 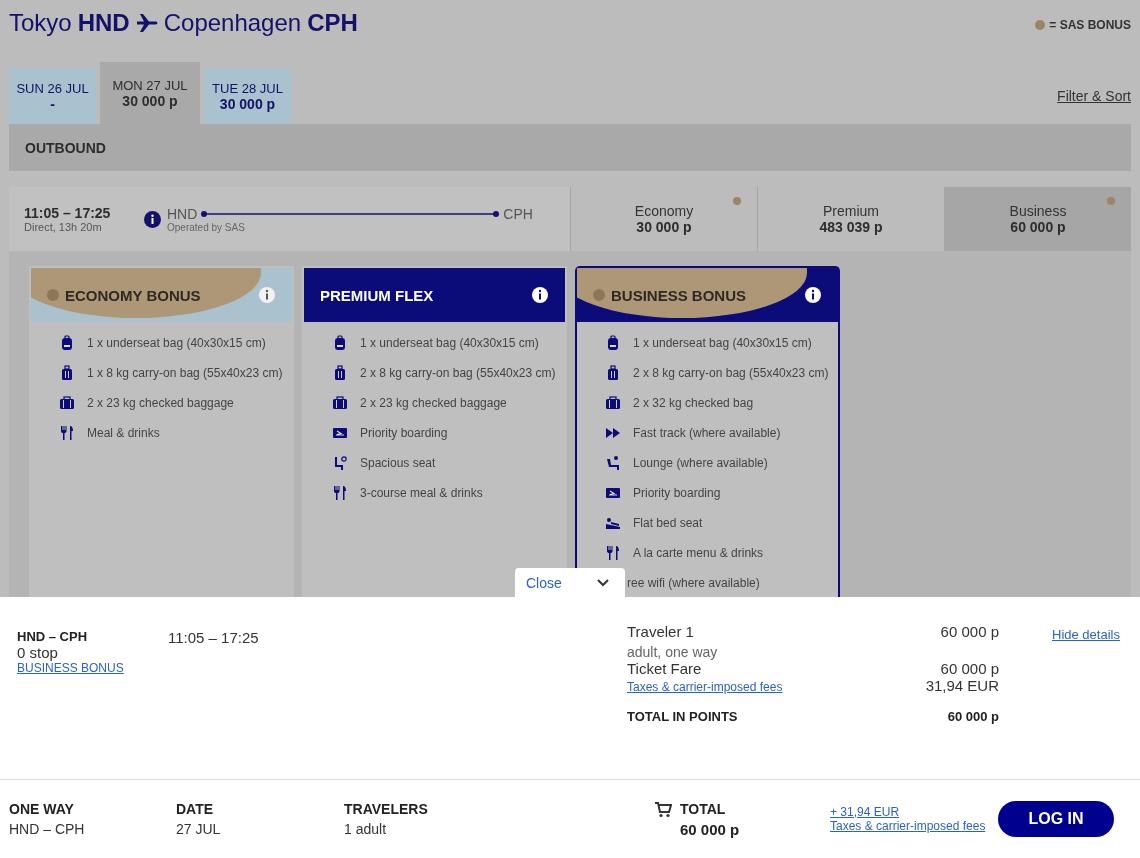 I want to click on fare-card, so click(x=707, y=431).